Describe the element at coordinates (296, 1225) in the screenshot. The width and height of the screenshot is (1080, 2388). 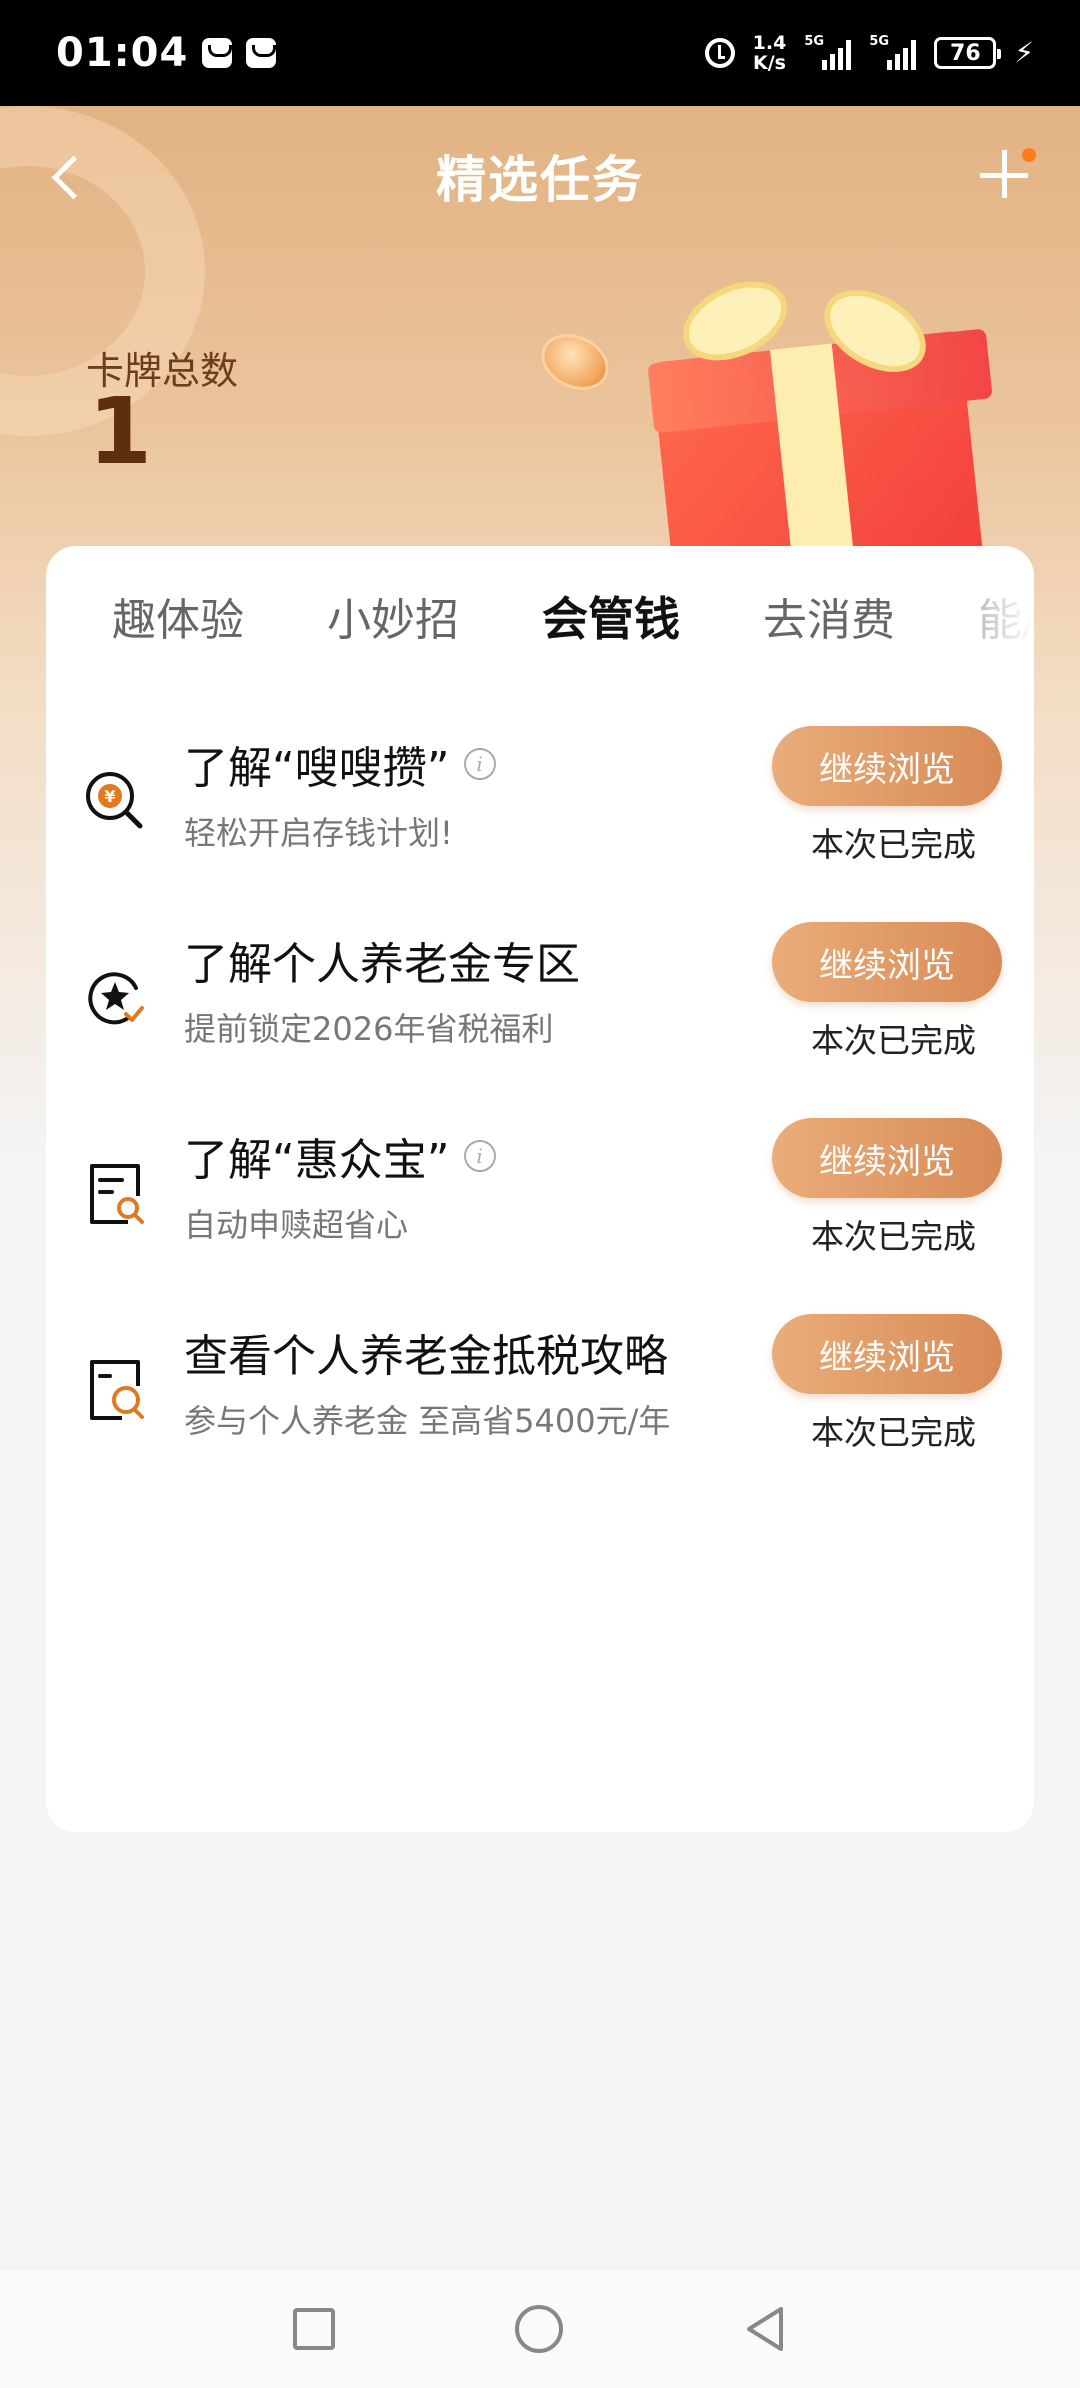
I see `task-subtitle: 自动申赎超省心` at that location.